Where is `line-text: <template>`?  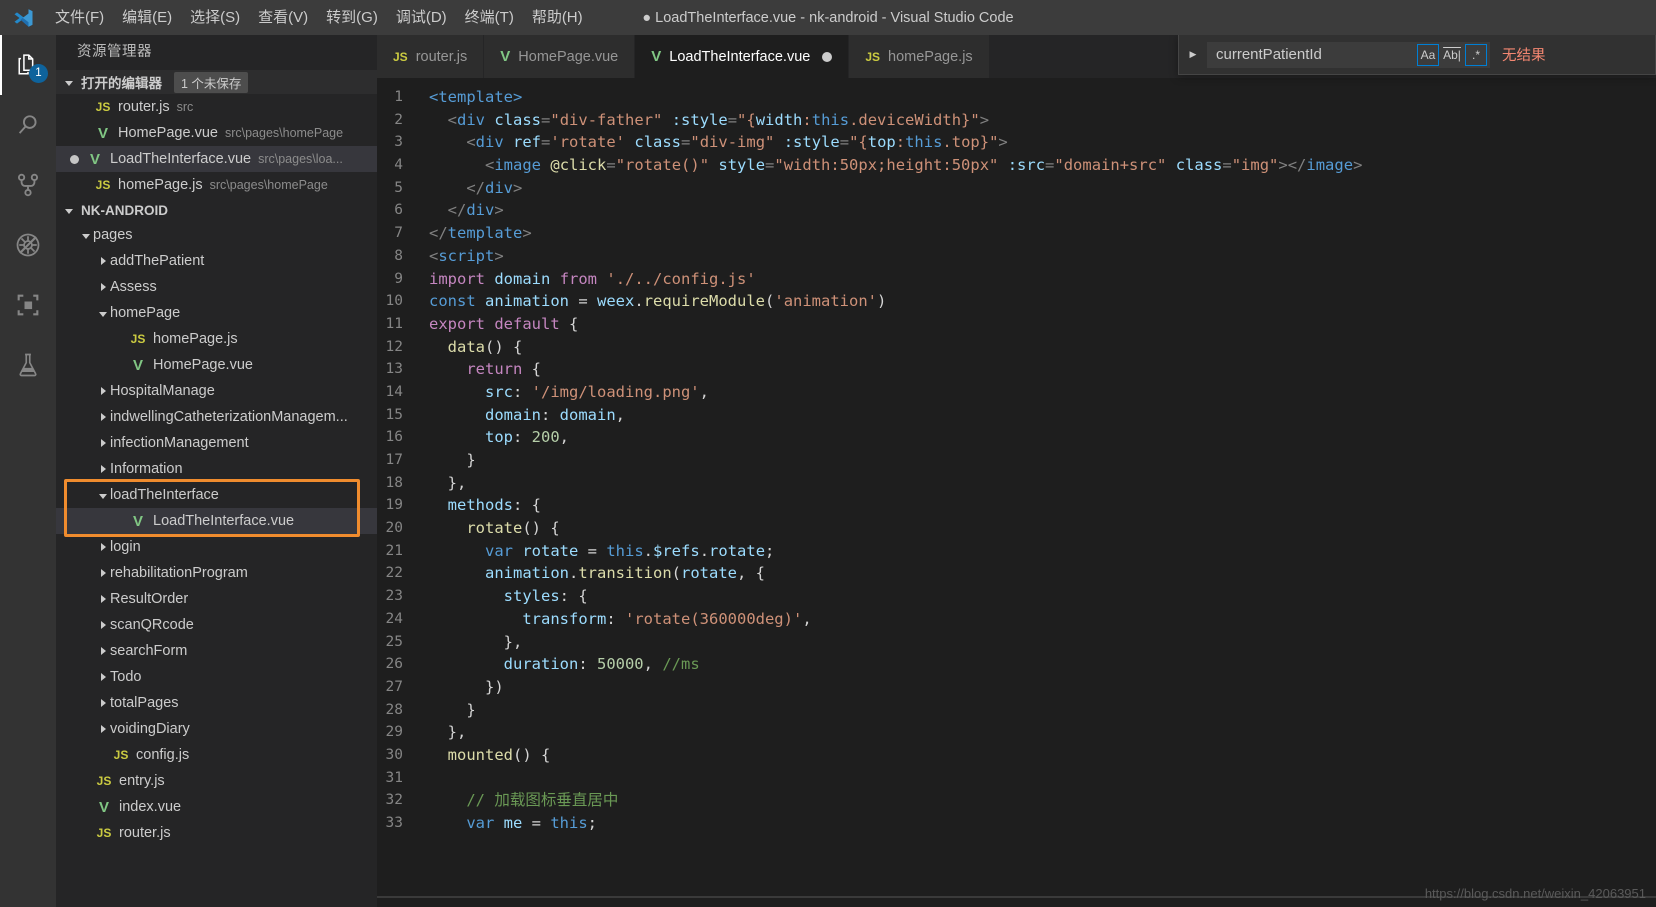
line-text: <template> is located at coordinates (476, 97).